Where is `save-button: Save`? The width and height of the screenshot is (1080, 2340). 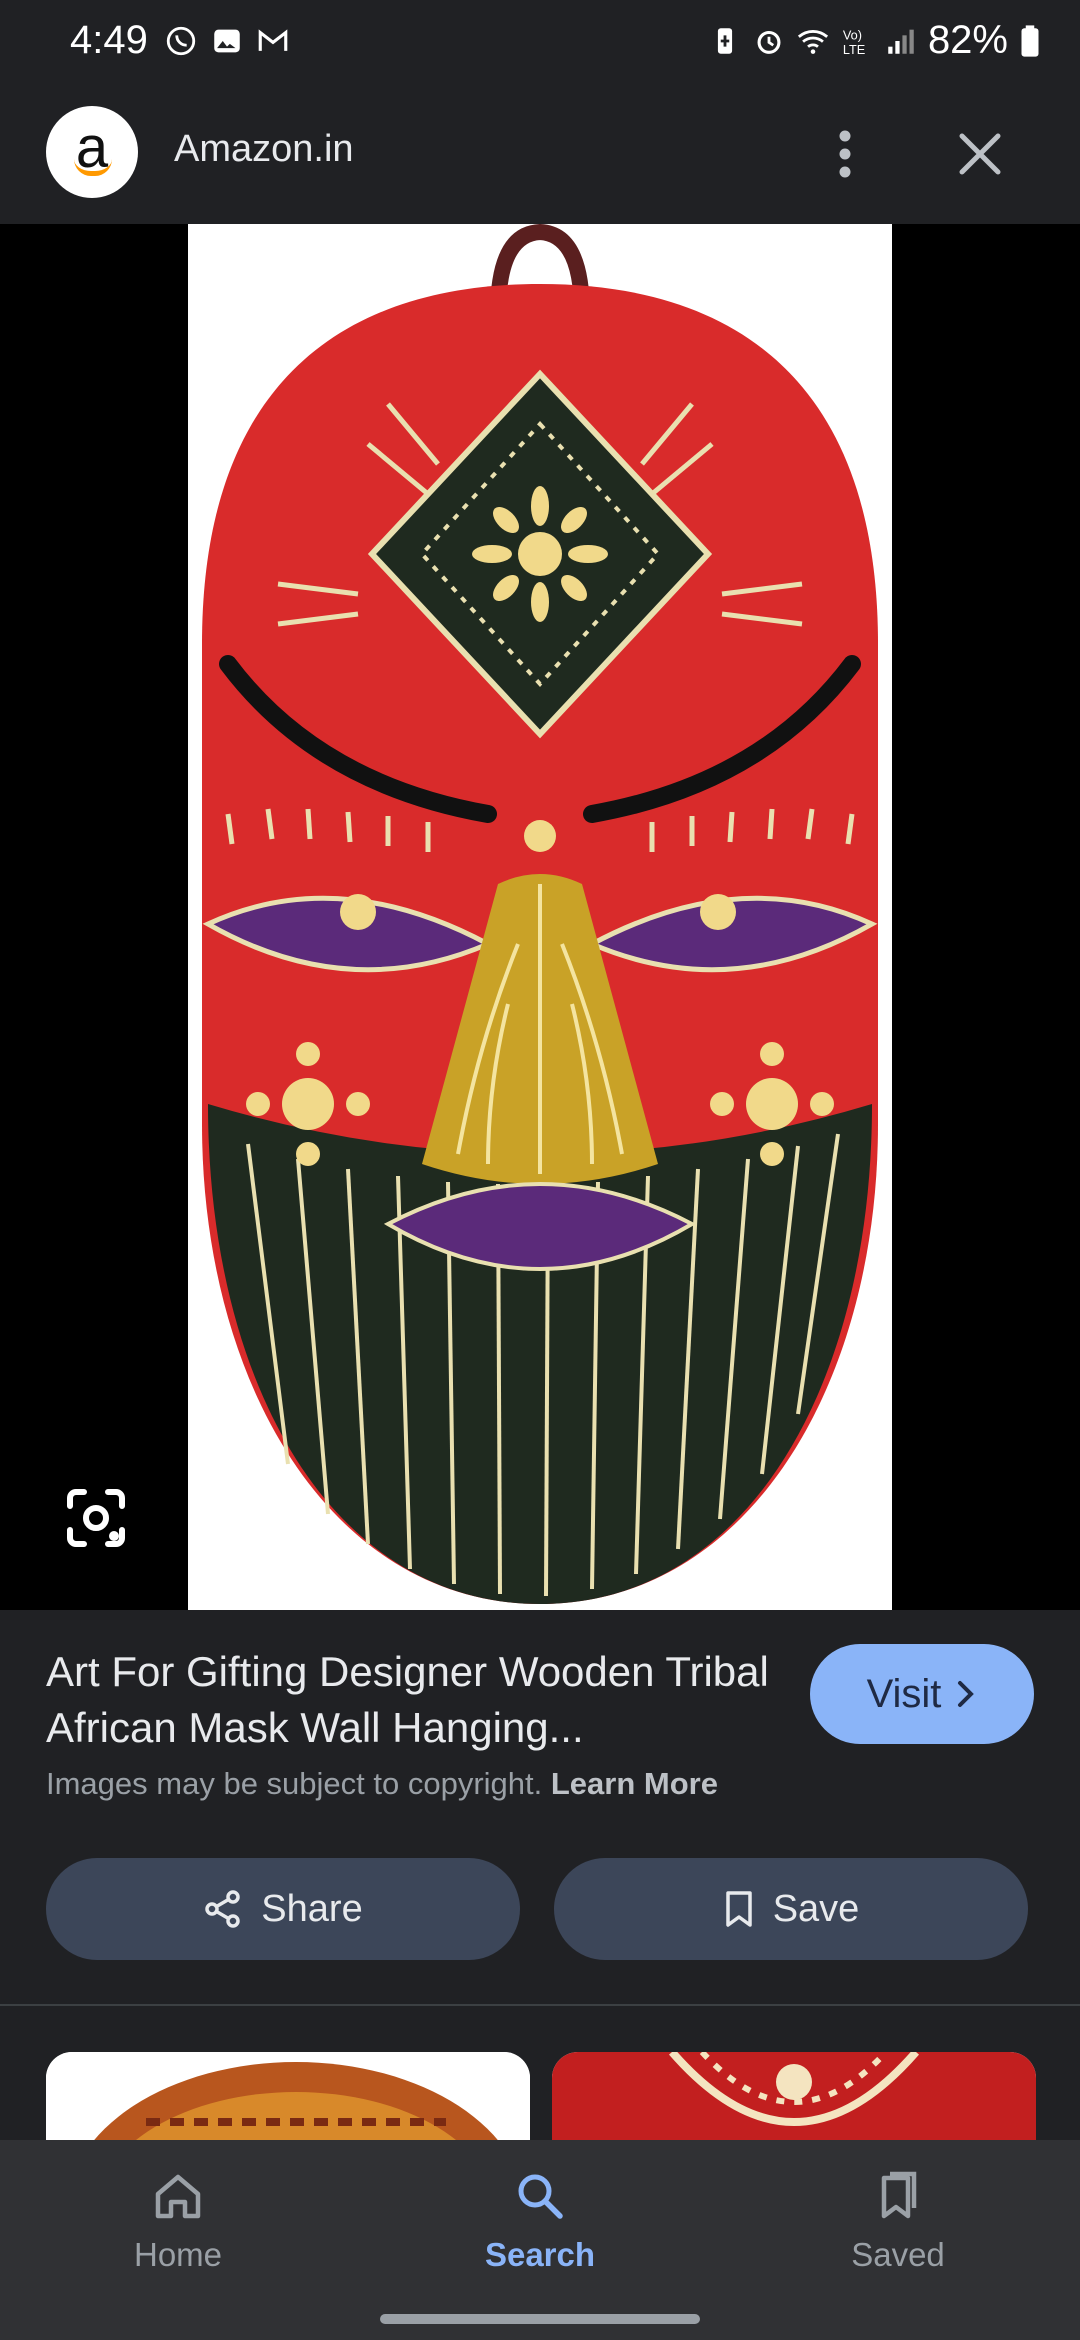
save-button: Save is located at coordinates (791, 1909).